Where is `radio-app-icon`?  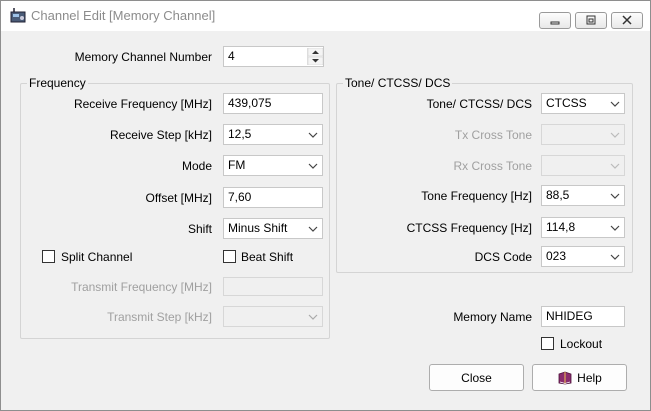
radio-app-icon is located at coordinates (18, 16).